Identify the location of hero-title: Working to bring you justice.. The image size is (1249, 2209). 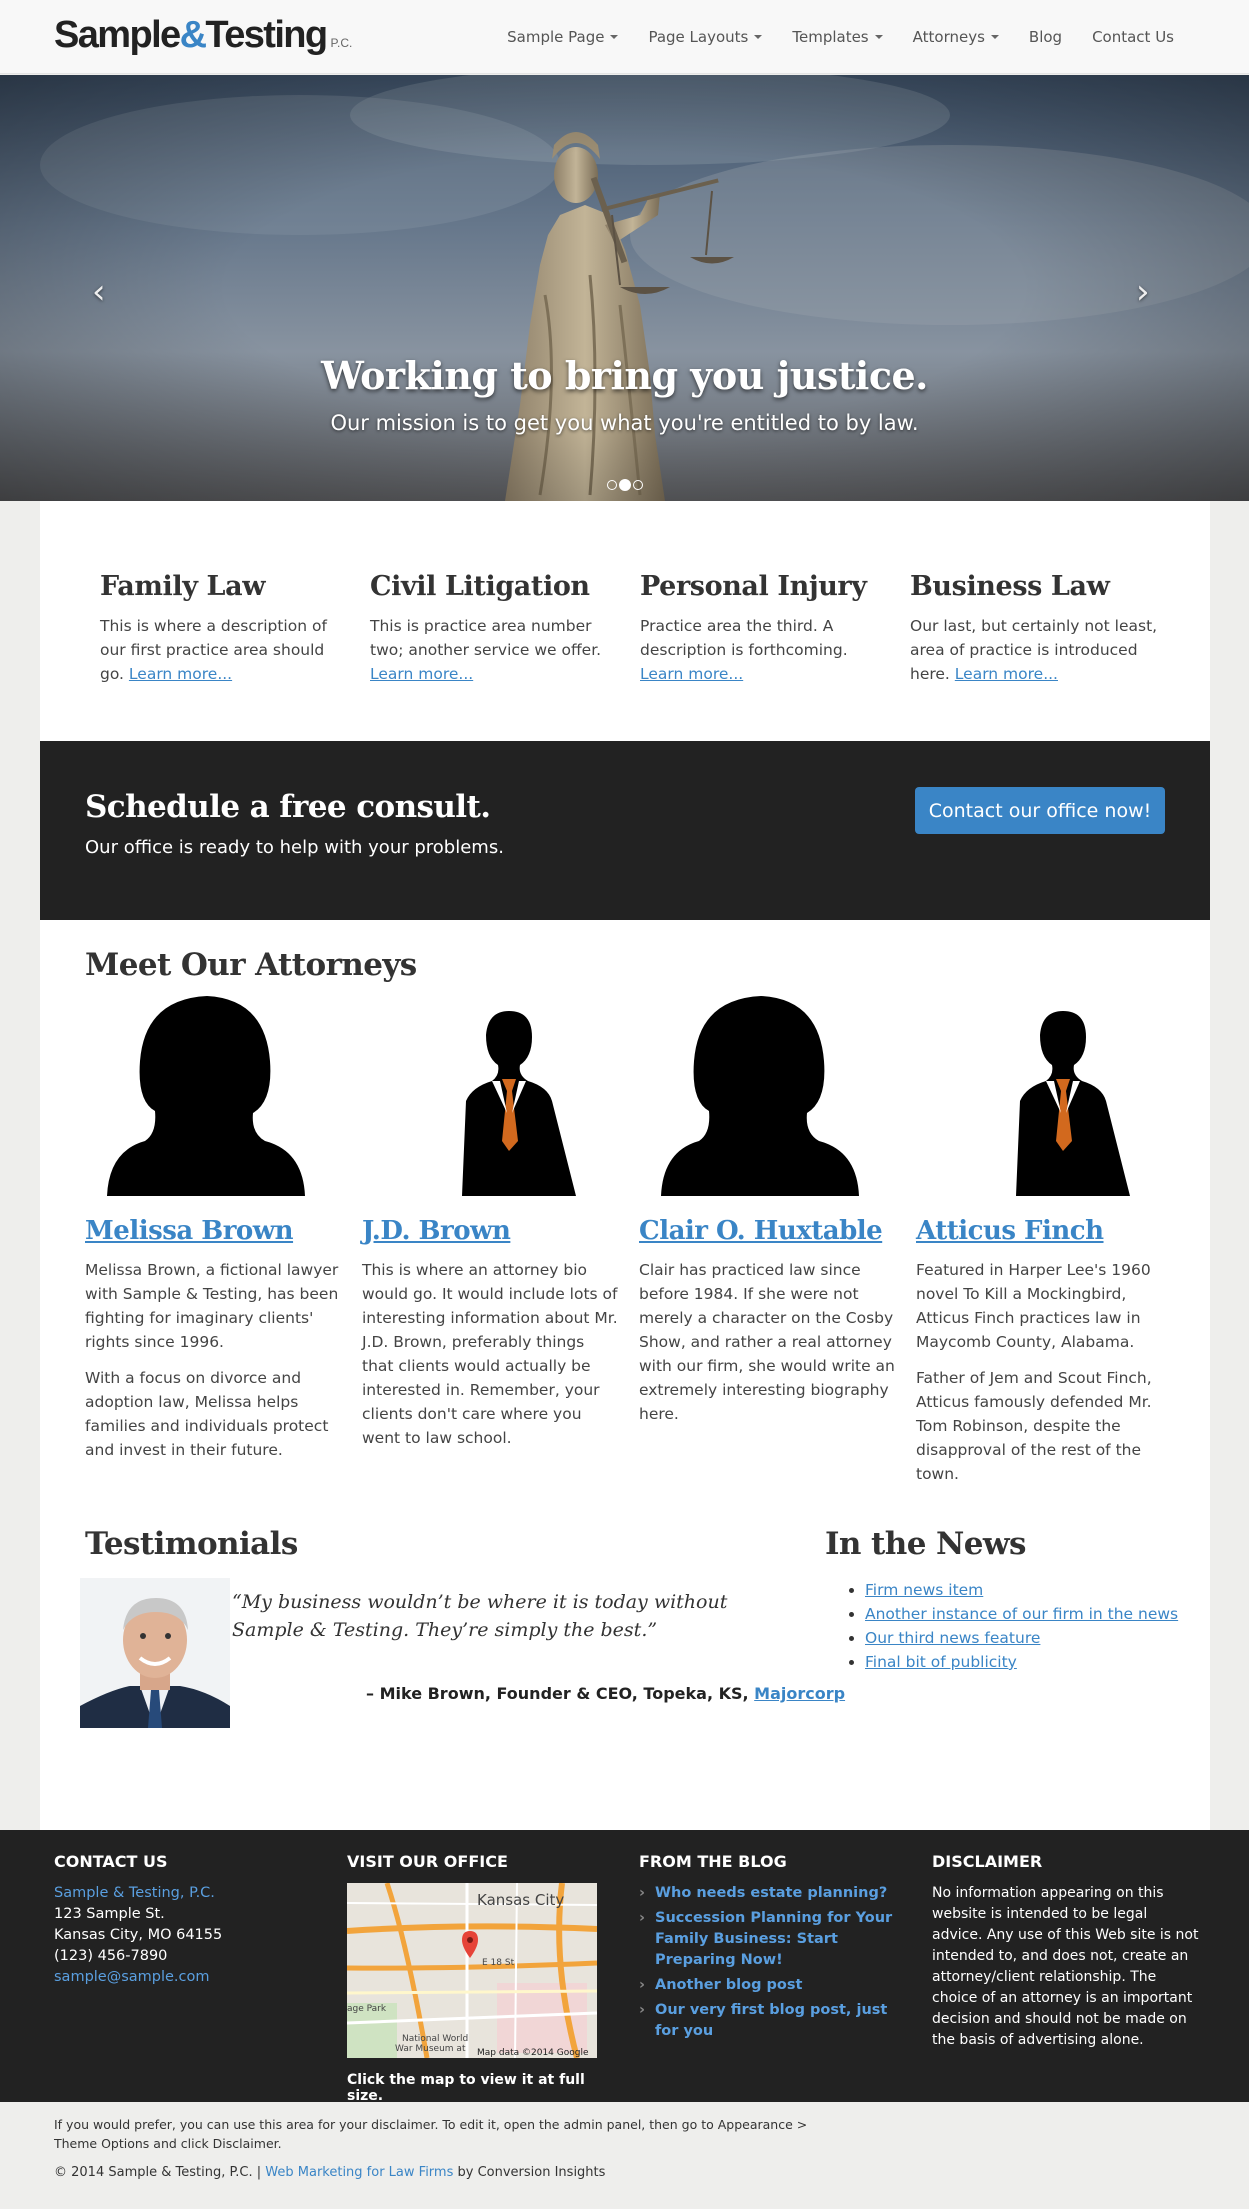
(624, 375).